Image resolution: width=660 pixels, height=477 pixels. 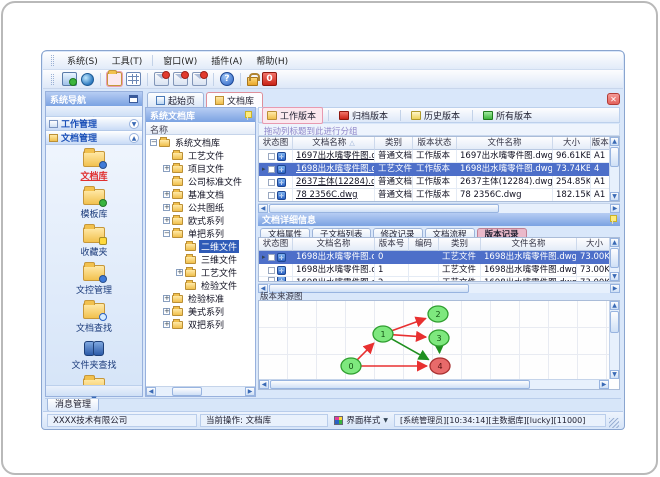 What do you see at coordinates (82, 60) in the screenshot?
I see `menu-item-0: 系统(S)` at bounding box center [82, 60].